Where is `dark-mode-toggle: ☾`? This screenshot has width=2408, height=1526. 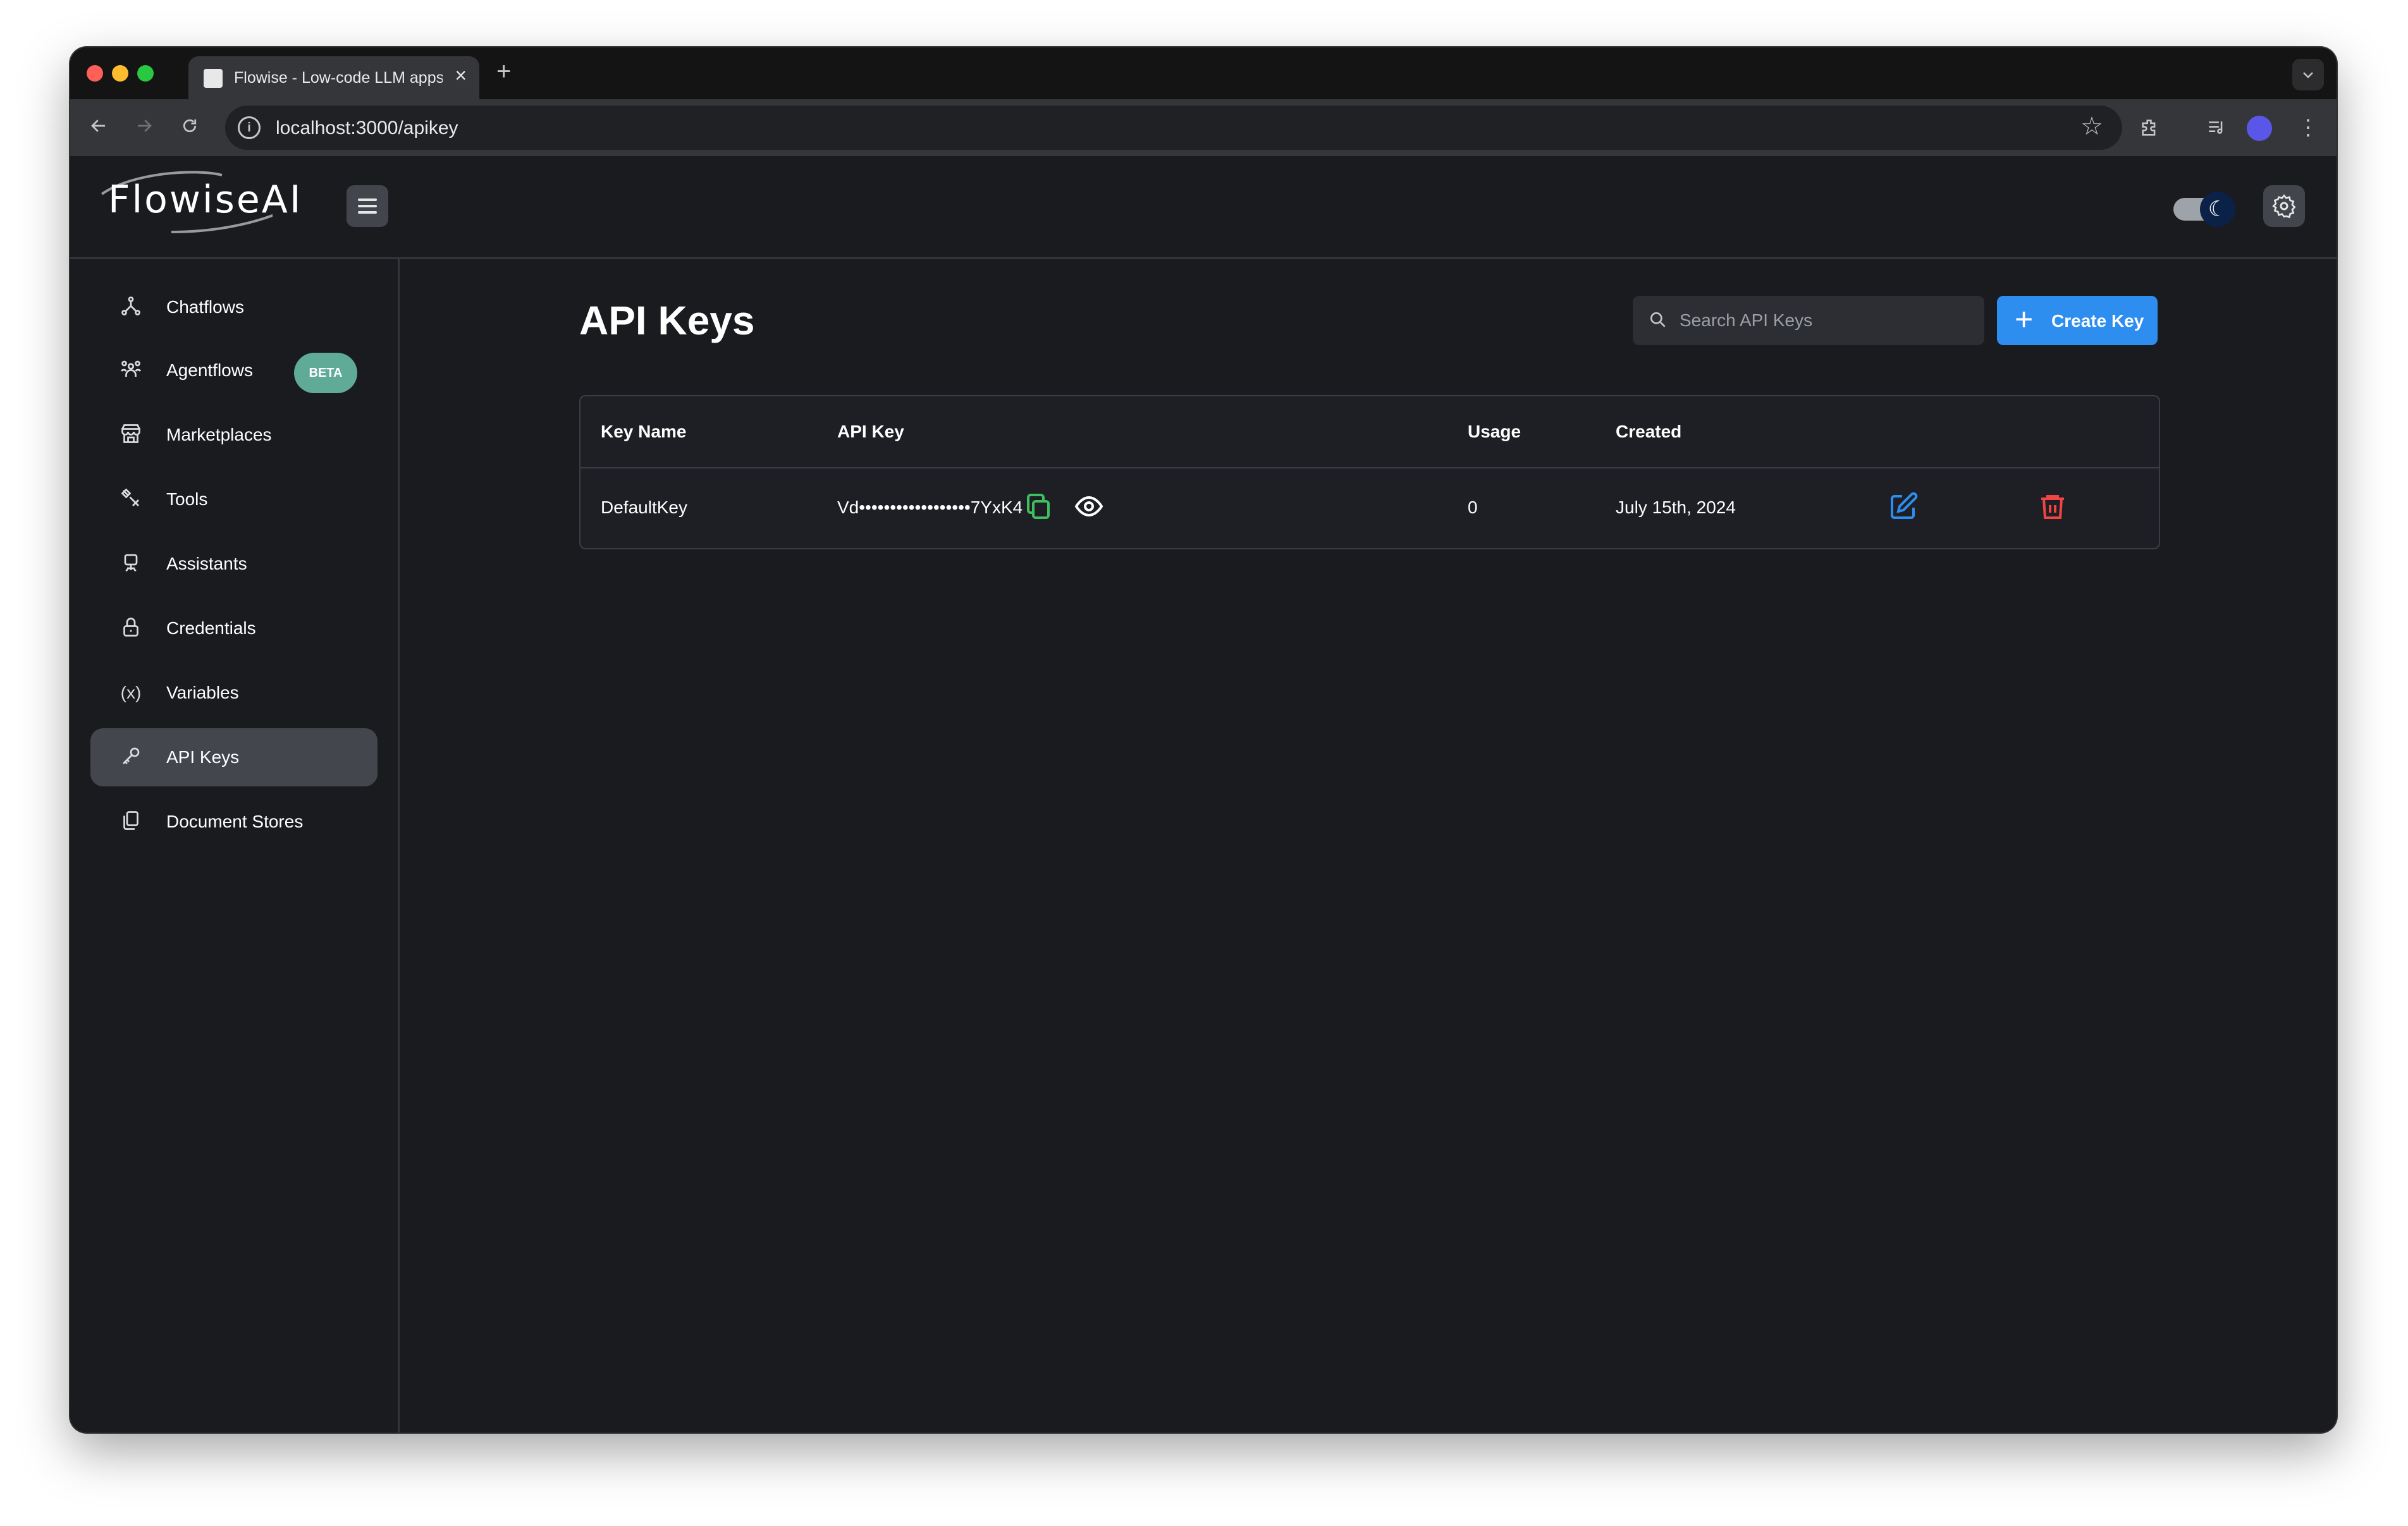
dark-mode-toggle: ☾ is located at coordinates (2205, 209).